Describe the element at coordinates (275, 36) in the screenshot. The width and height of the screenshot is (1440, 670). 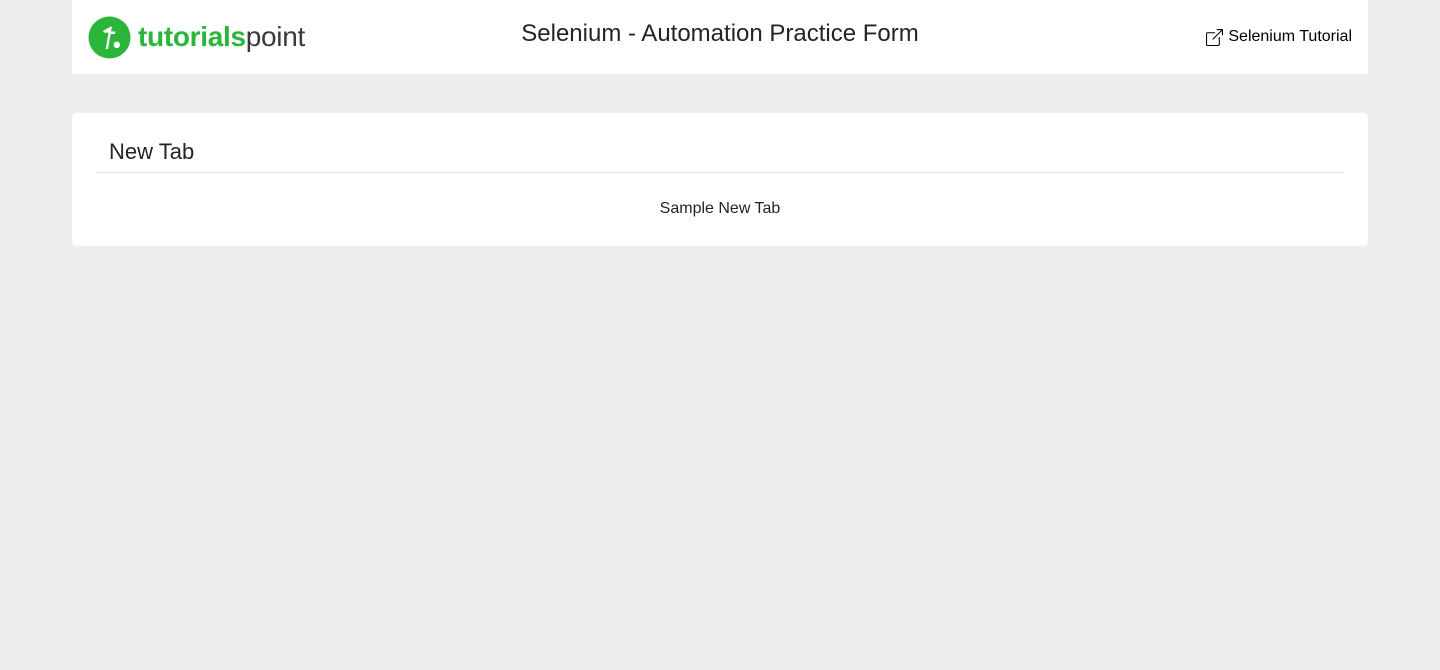
I see `logo-text-light: point` at that location.